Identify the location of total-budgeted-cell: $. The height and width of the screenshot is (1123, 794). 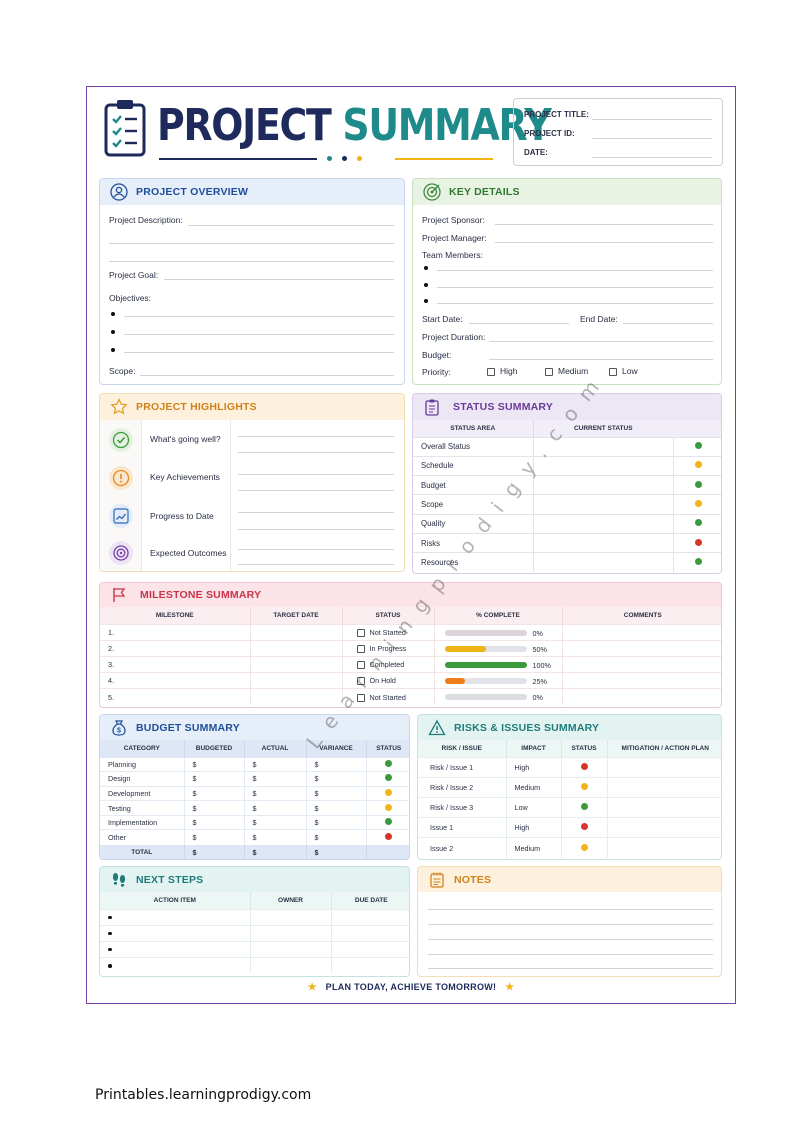
(214, 851).